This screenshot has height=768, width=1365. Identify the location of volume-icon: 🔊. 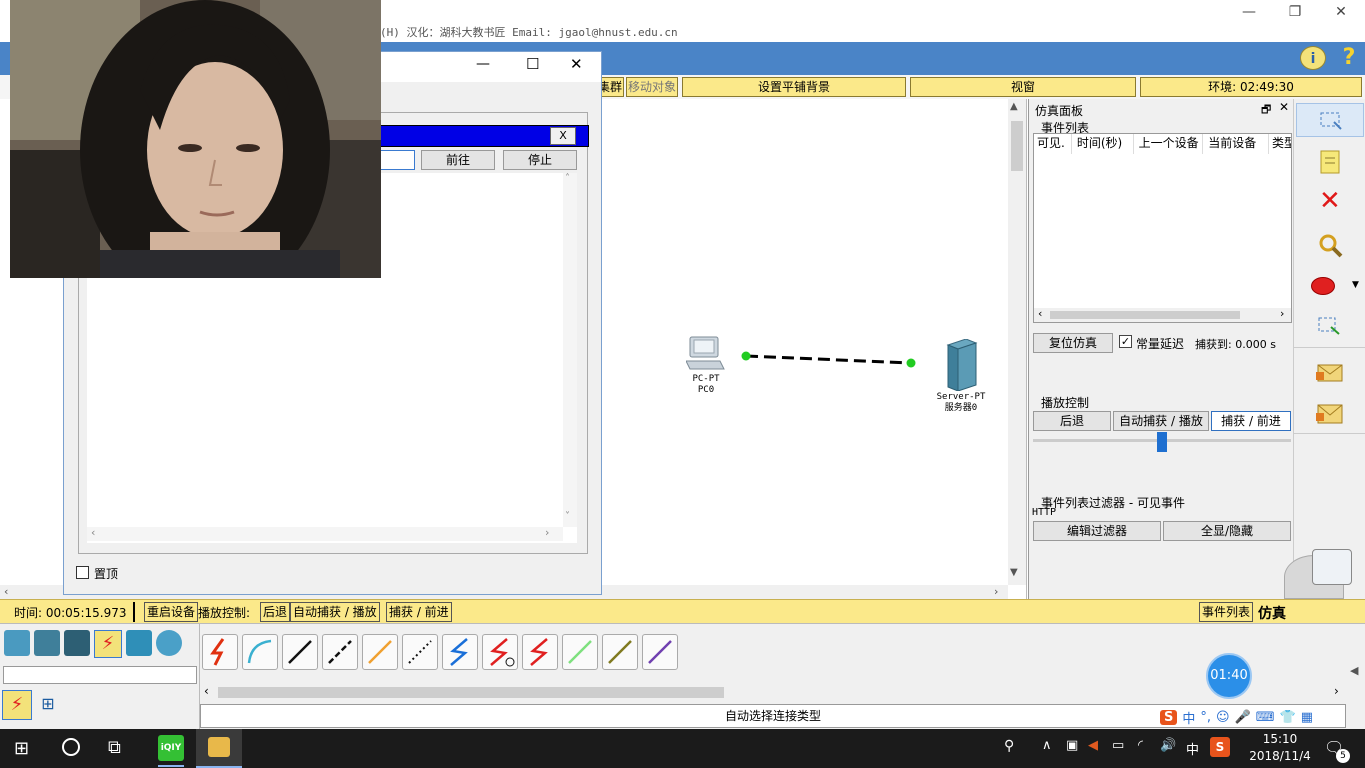
(1168, 745).